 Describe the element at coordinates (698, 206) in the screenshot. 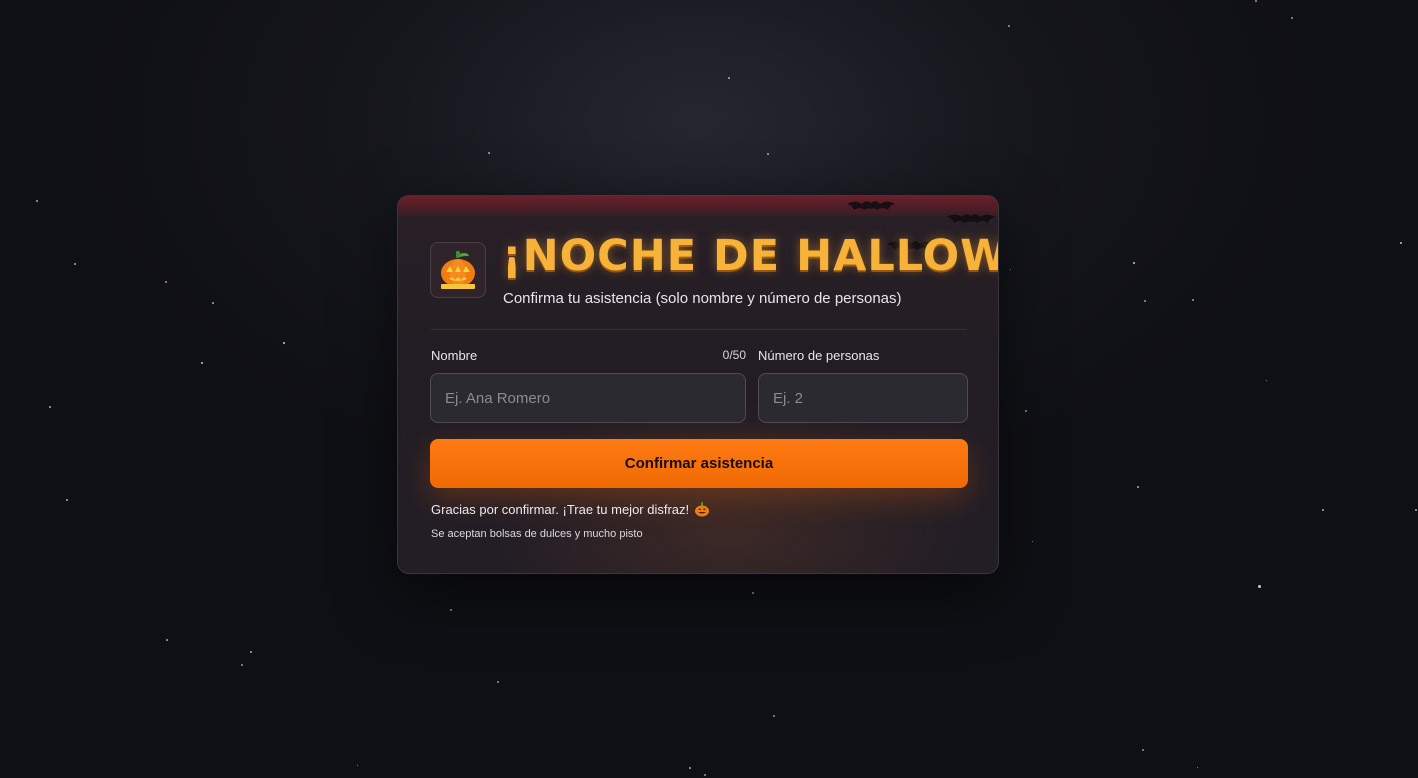

I see `card-top-bar` at that location.